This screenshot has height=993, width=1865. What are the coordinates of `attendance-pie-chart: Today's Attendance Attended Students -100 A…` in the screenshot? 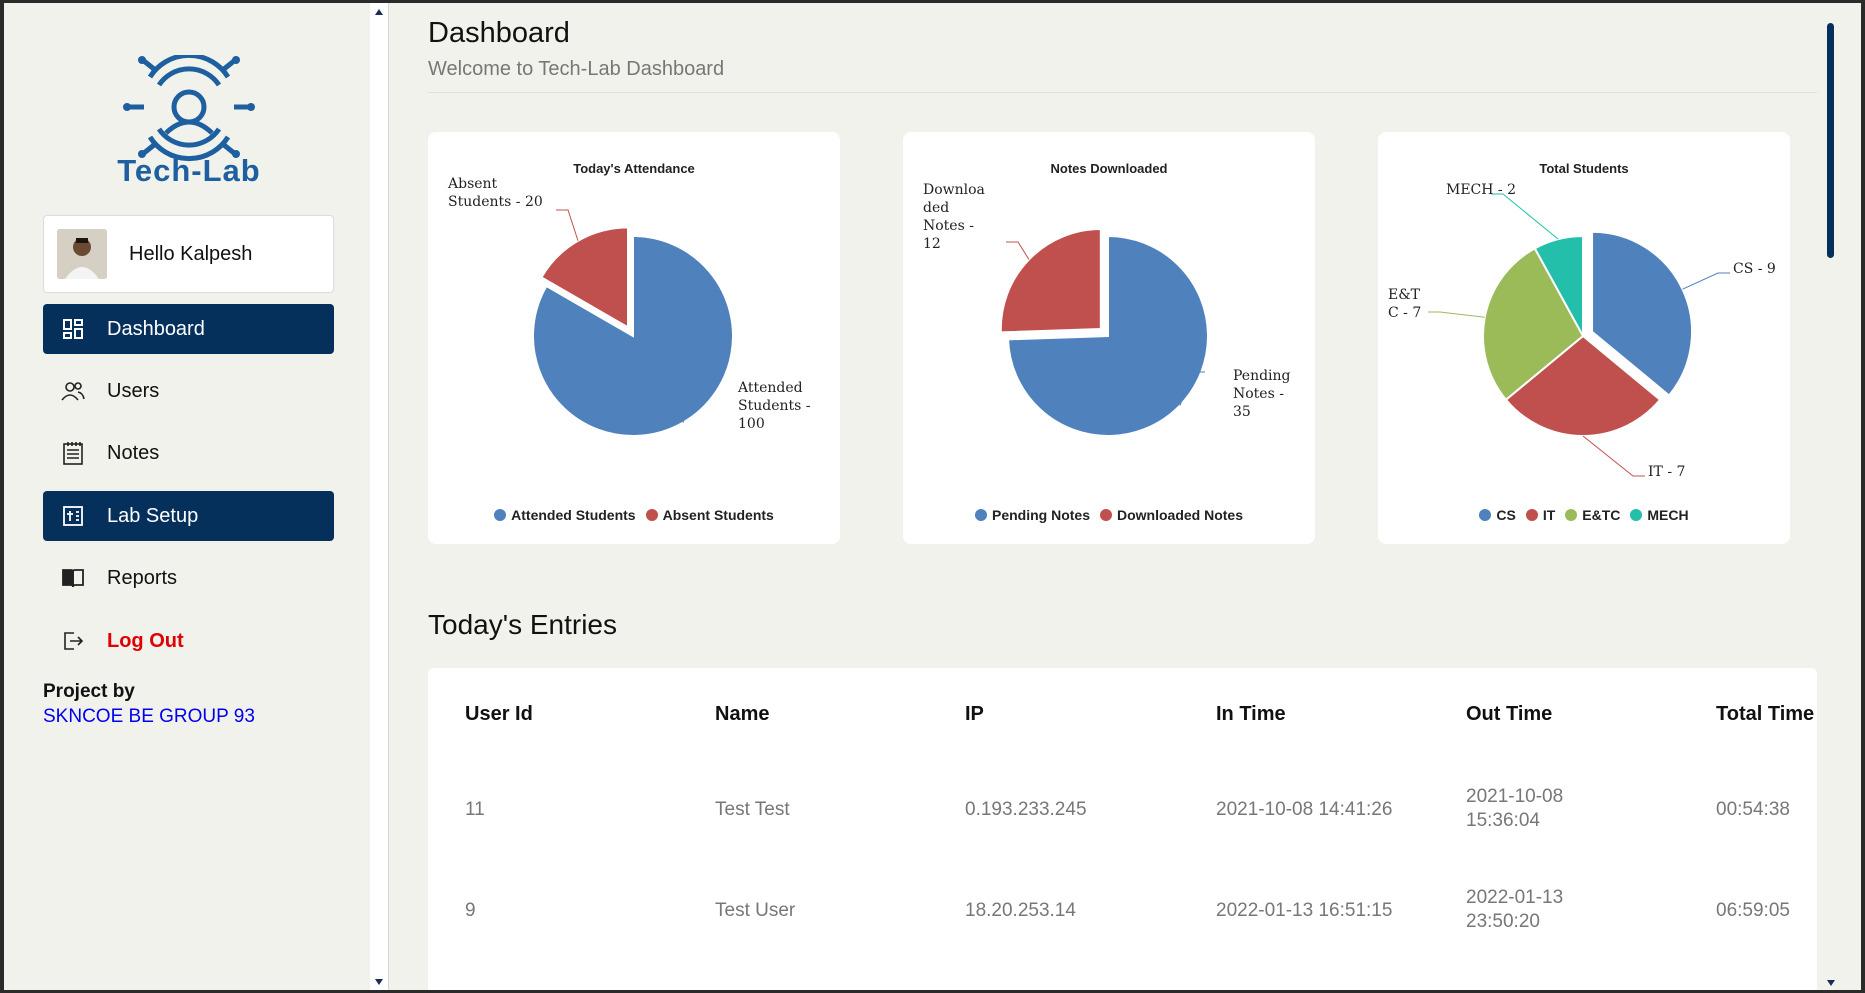 It's located at (629, 299).